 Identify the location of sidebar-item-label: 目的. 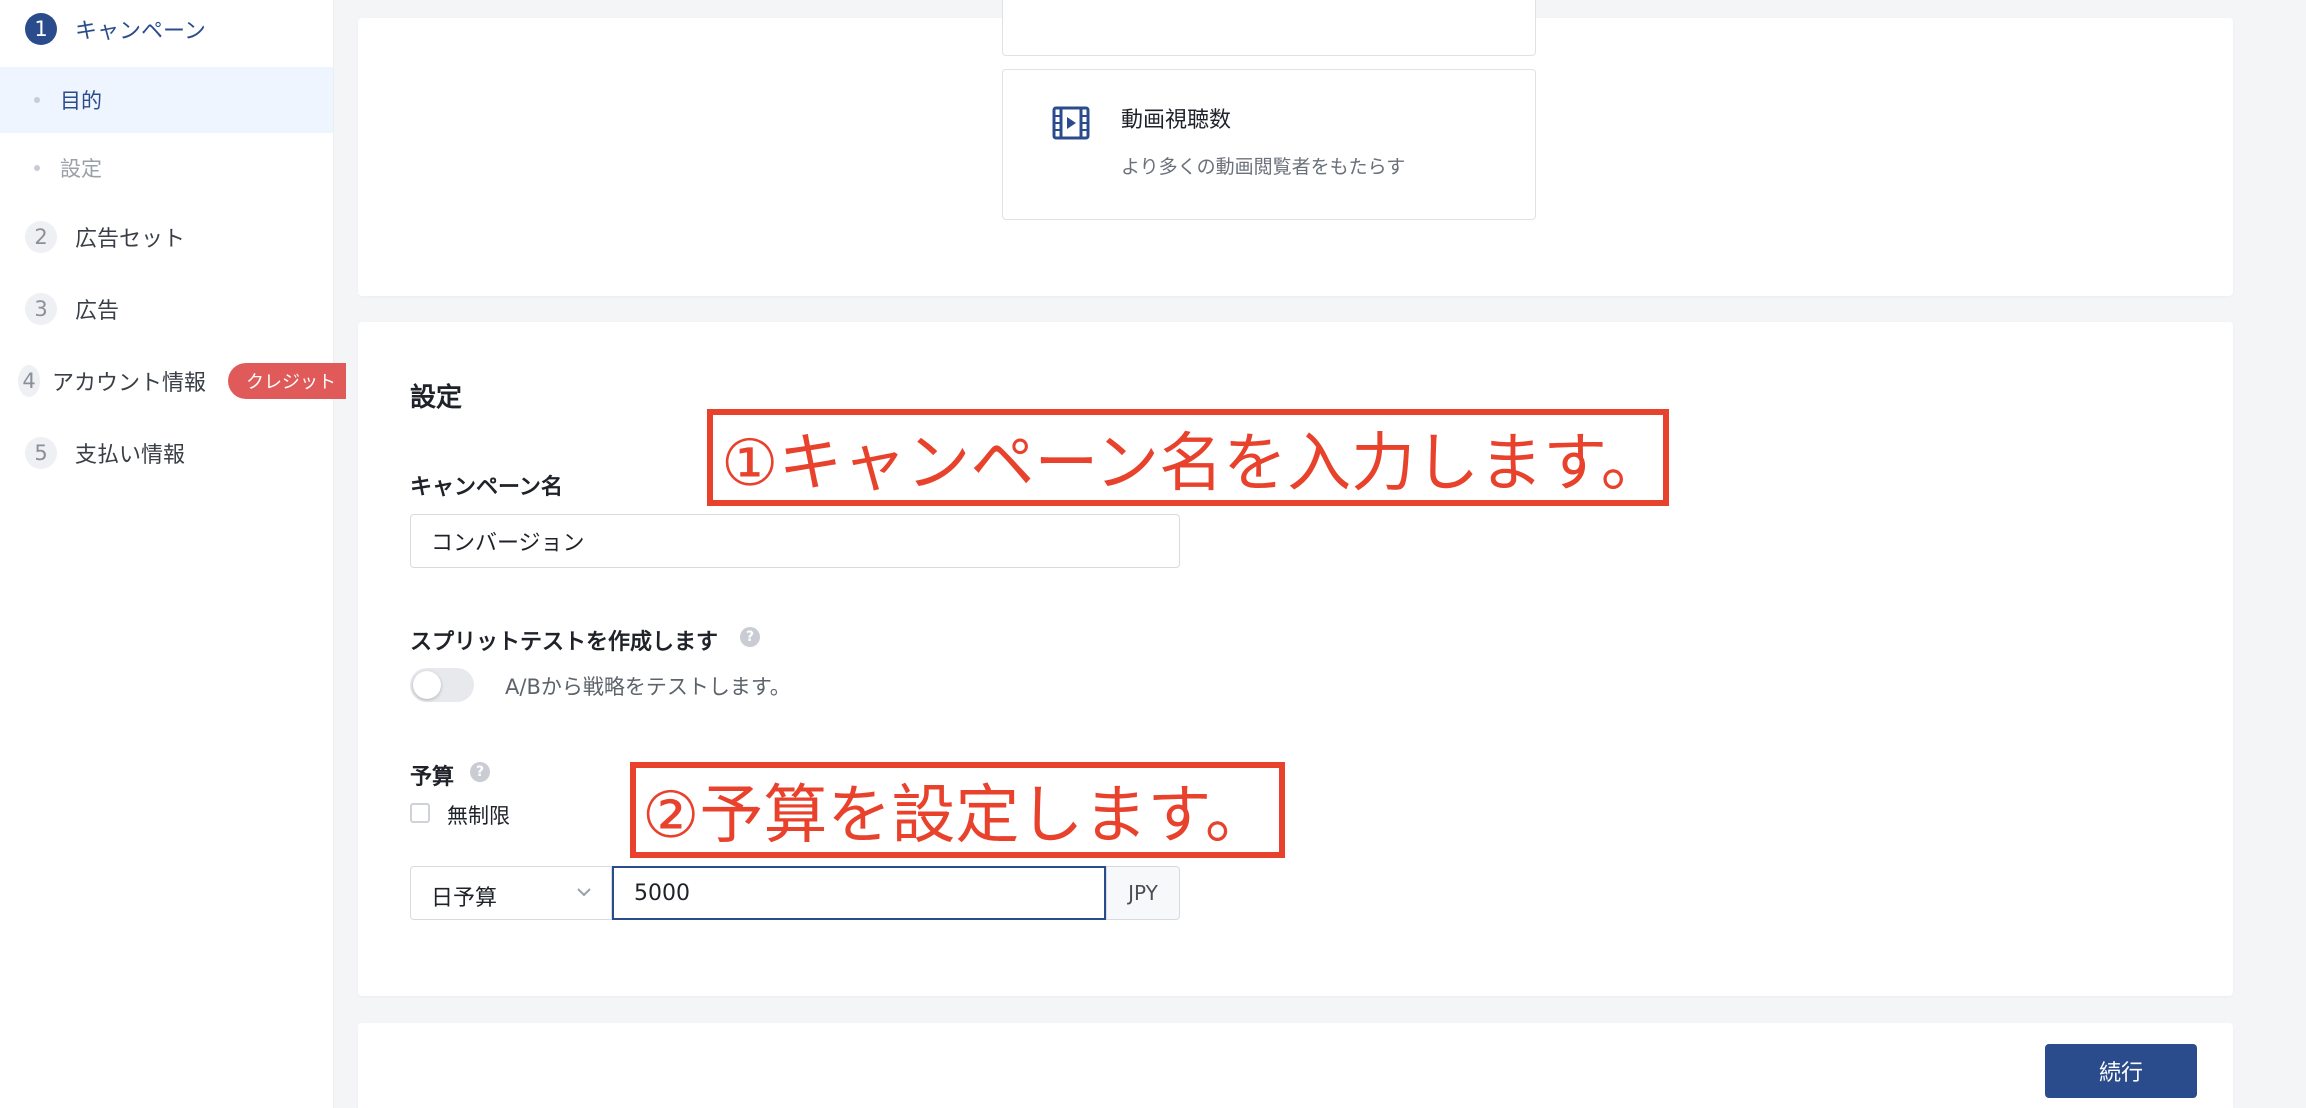
(81, 101).